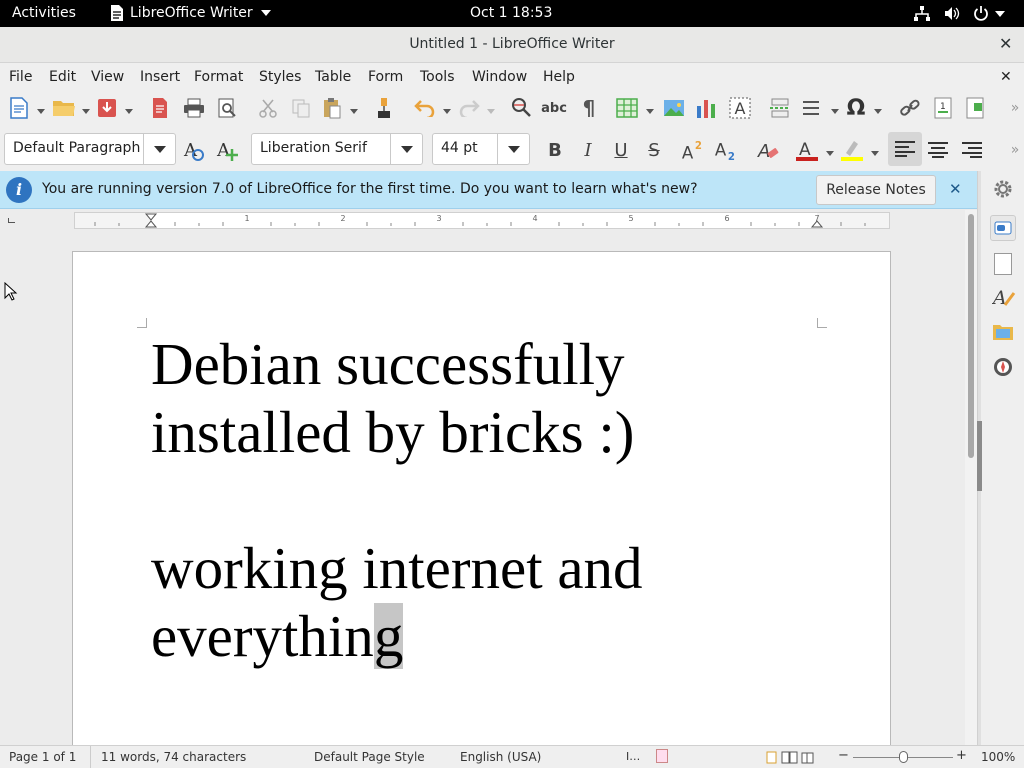 Image resolution: width=1024 pixels, height=768 pixels. What do you see at coordinates (769, 150) in the screenshot?
I see `clear-formatting-icon: A` at bounding box center [769, 150].